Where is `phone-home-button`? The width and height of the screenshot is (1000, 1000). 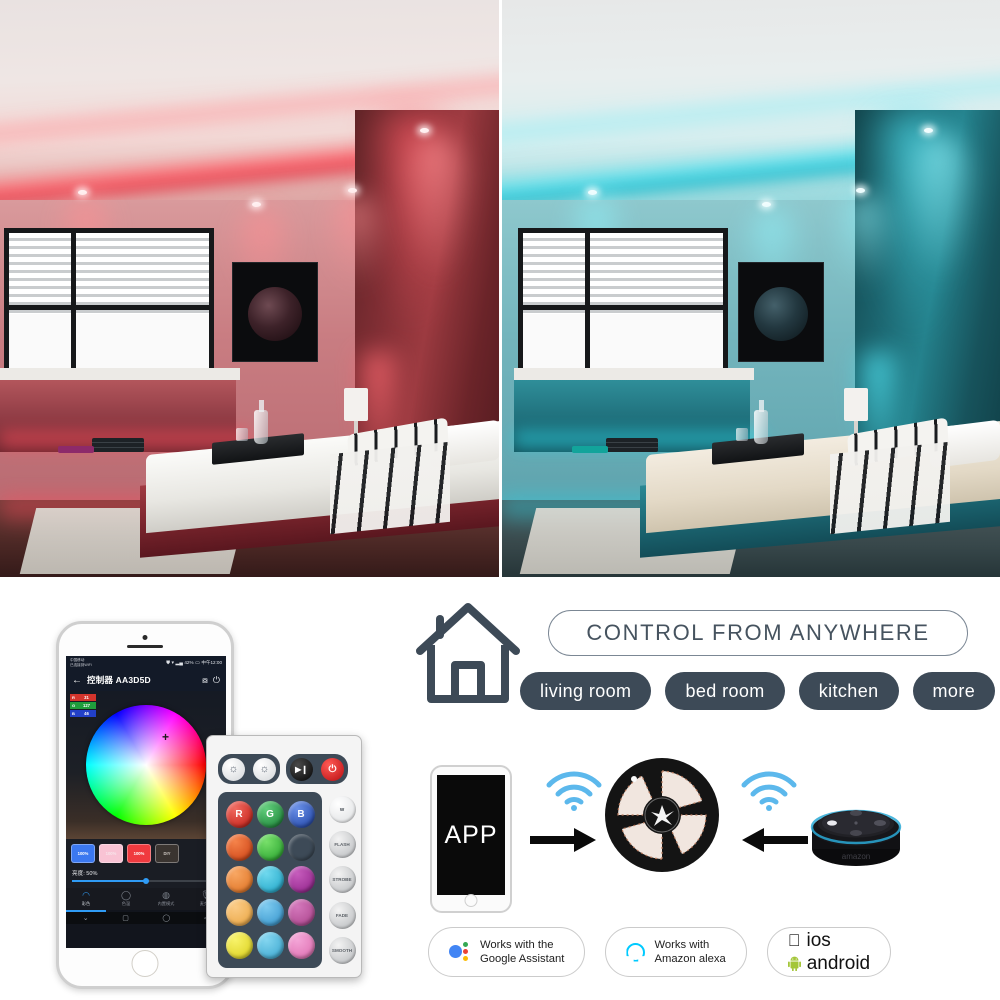
phone-home-button is located at coordinates (145, 963).